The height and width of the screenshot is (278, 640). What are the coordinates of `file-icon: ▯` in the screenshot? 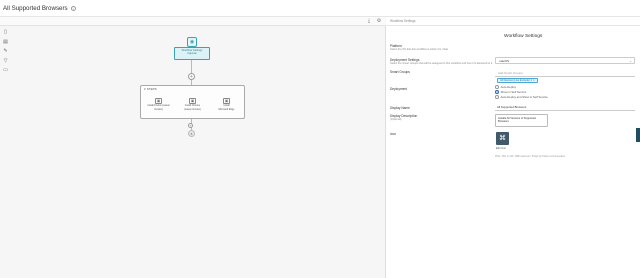 It's located at (5, 32).